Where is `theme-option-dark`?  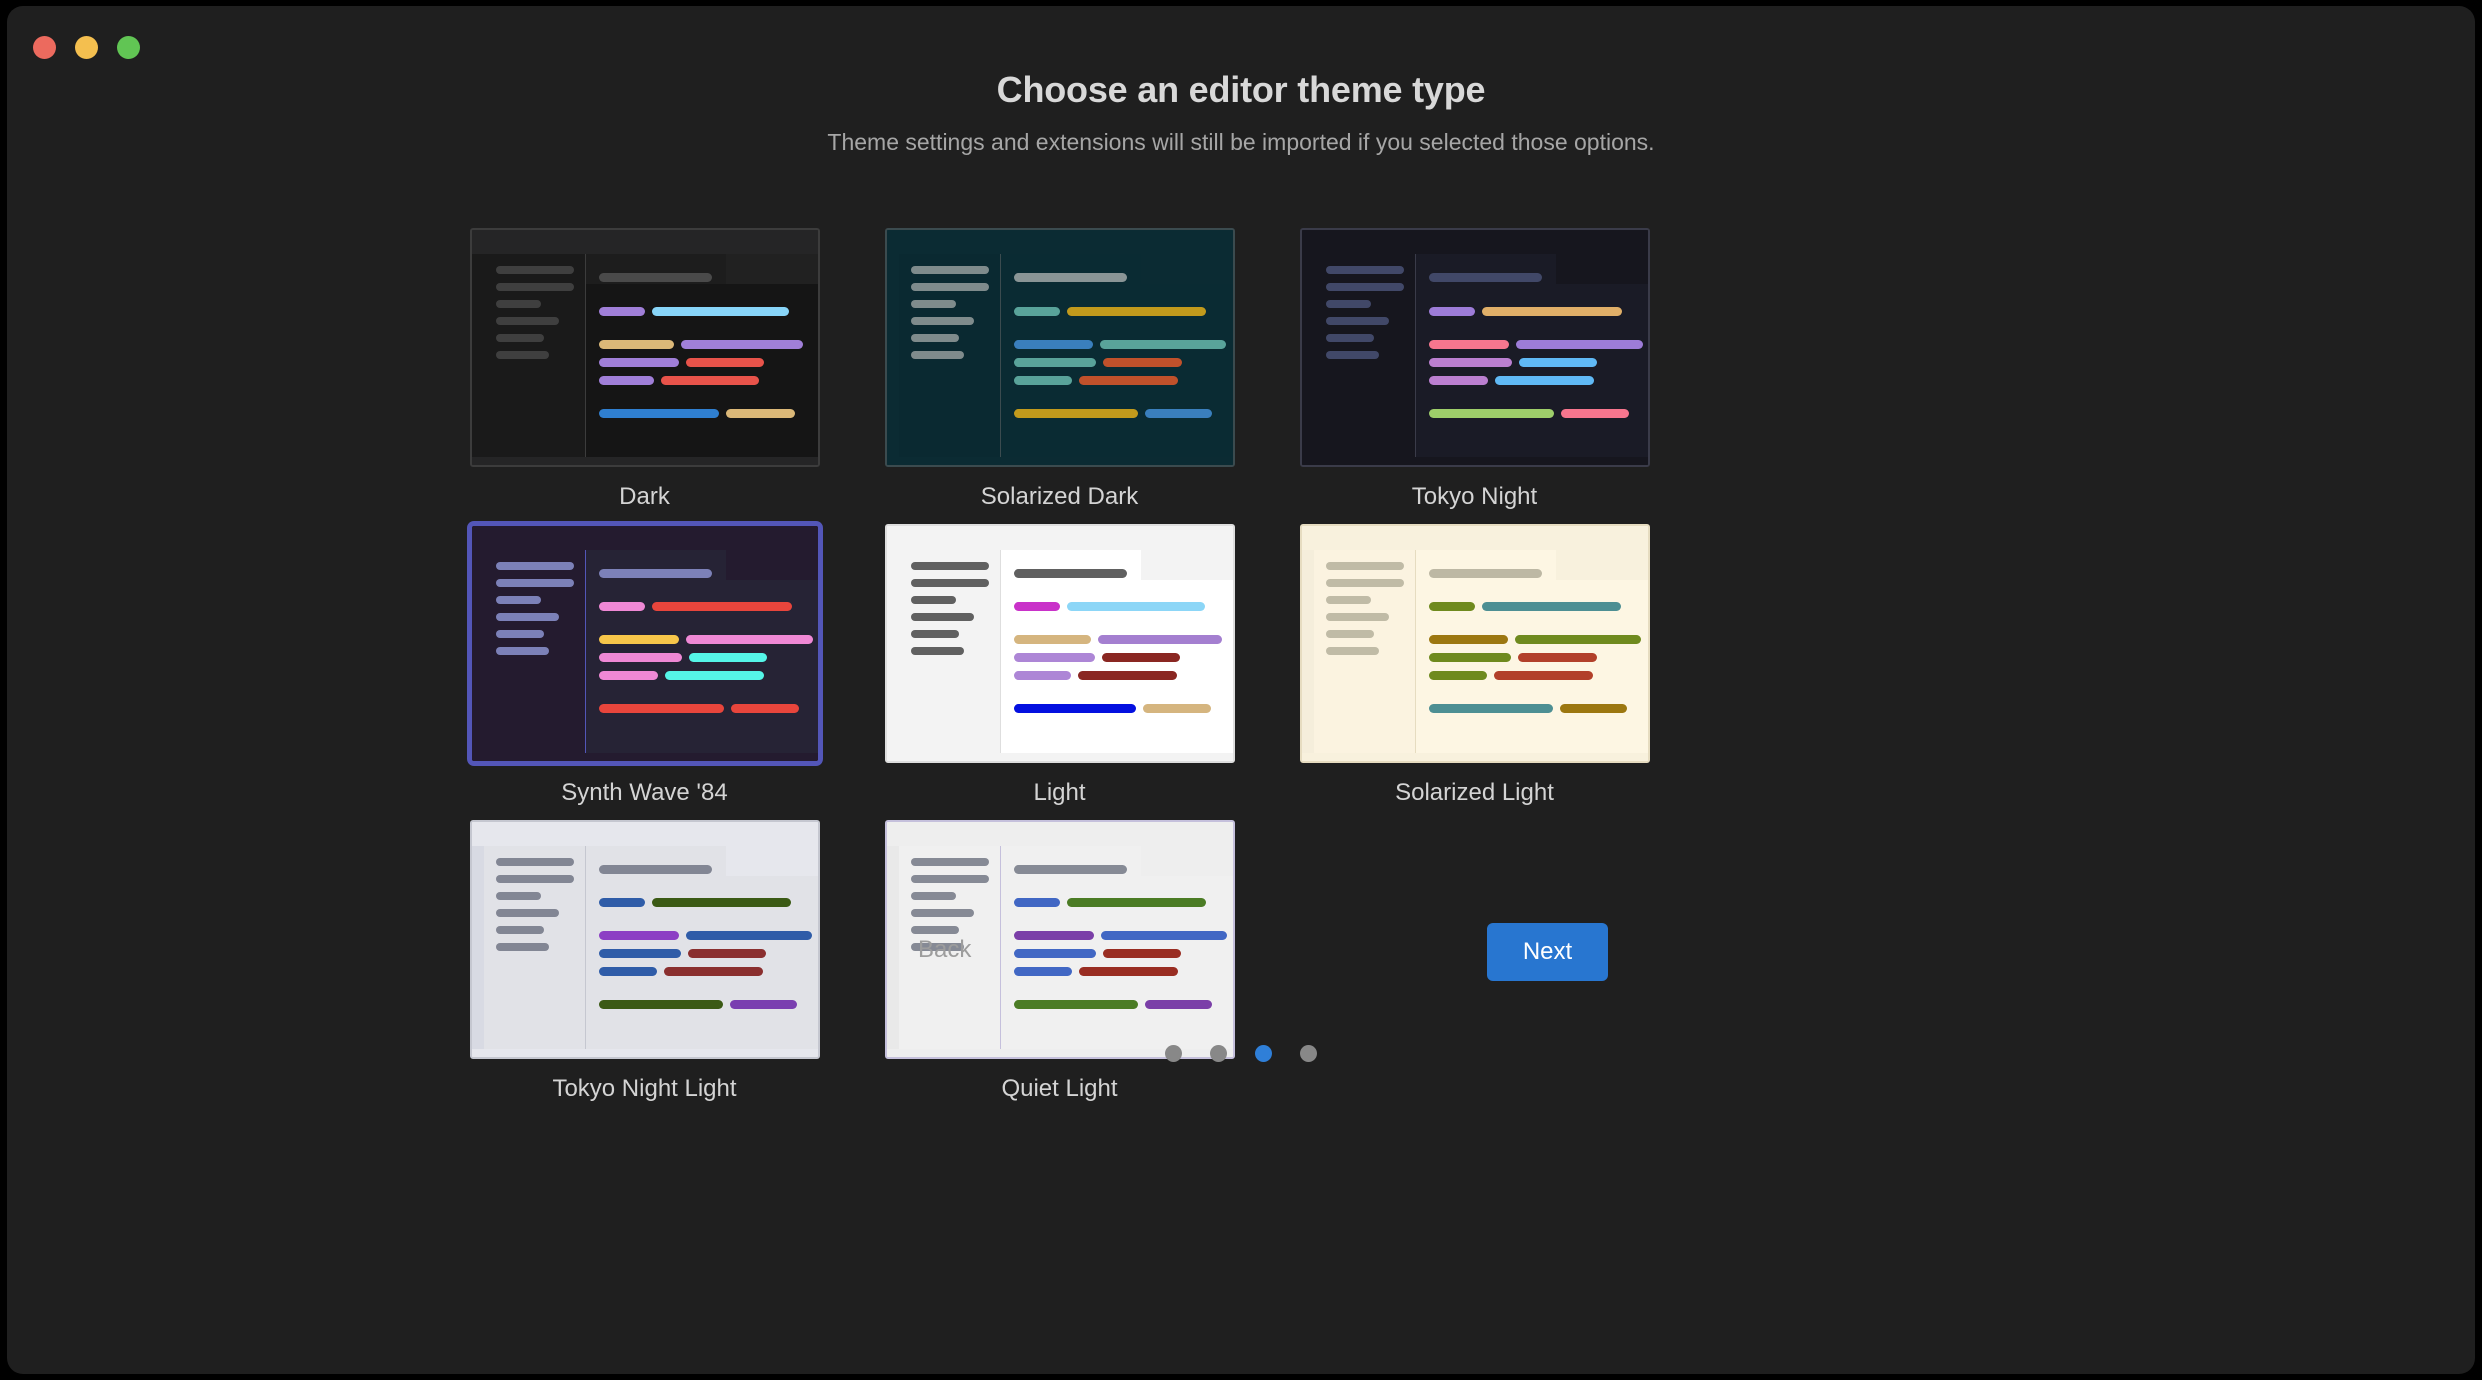
theme-option-dark is located at coordinates (644, 347).